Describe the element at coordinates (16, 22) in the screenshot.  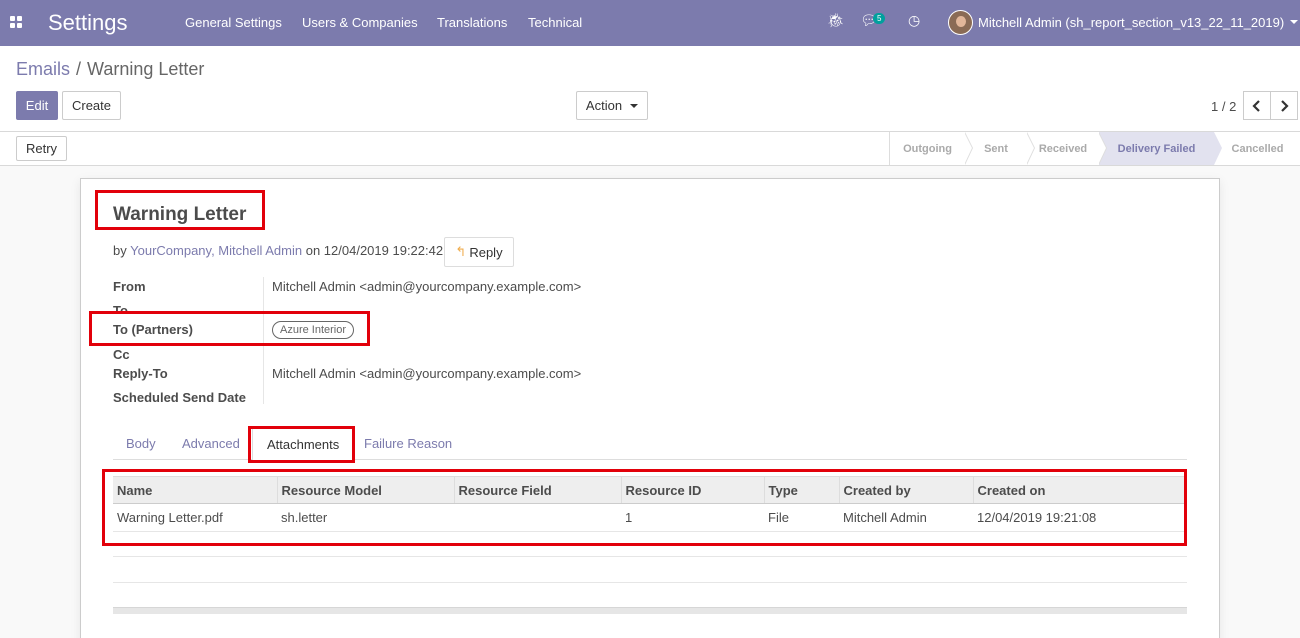
I see `apps-menu-icon` at that location.